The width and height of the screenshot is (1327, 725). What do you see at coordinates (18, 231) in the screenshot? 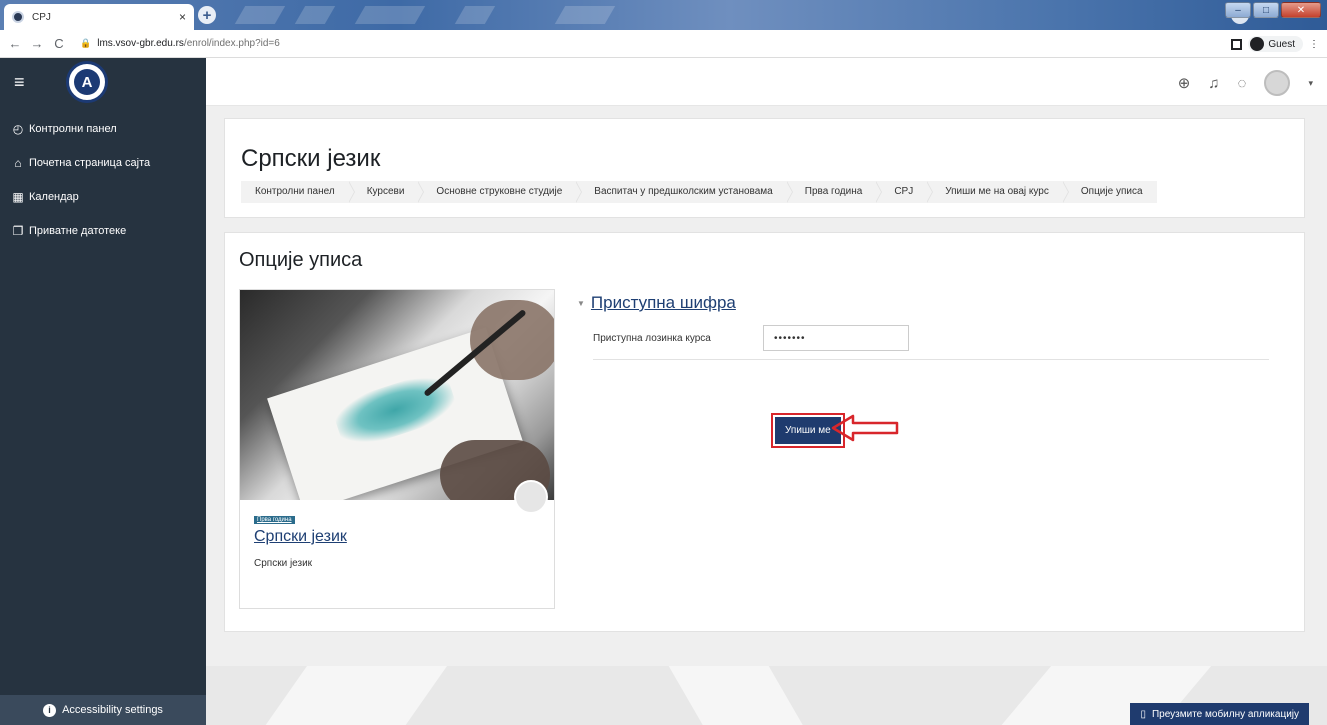
I see `files-icon: ❐` at bounding box center [18, 231].